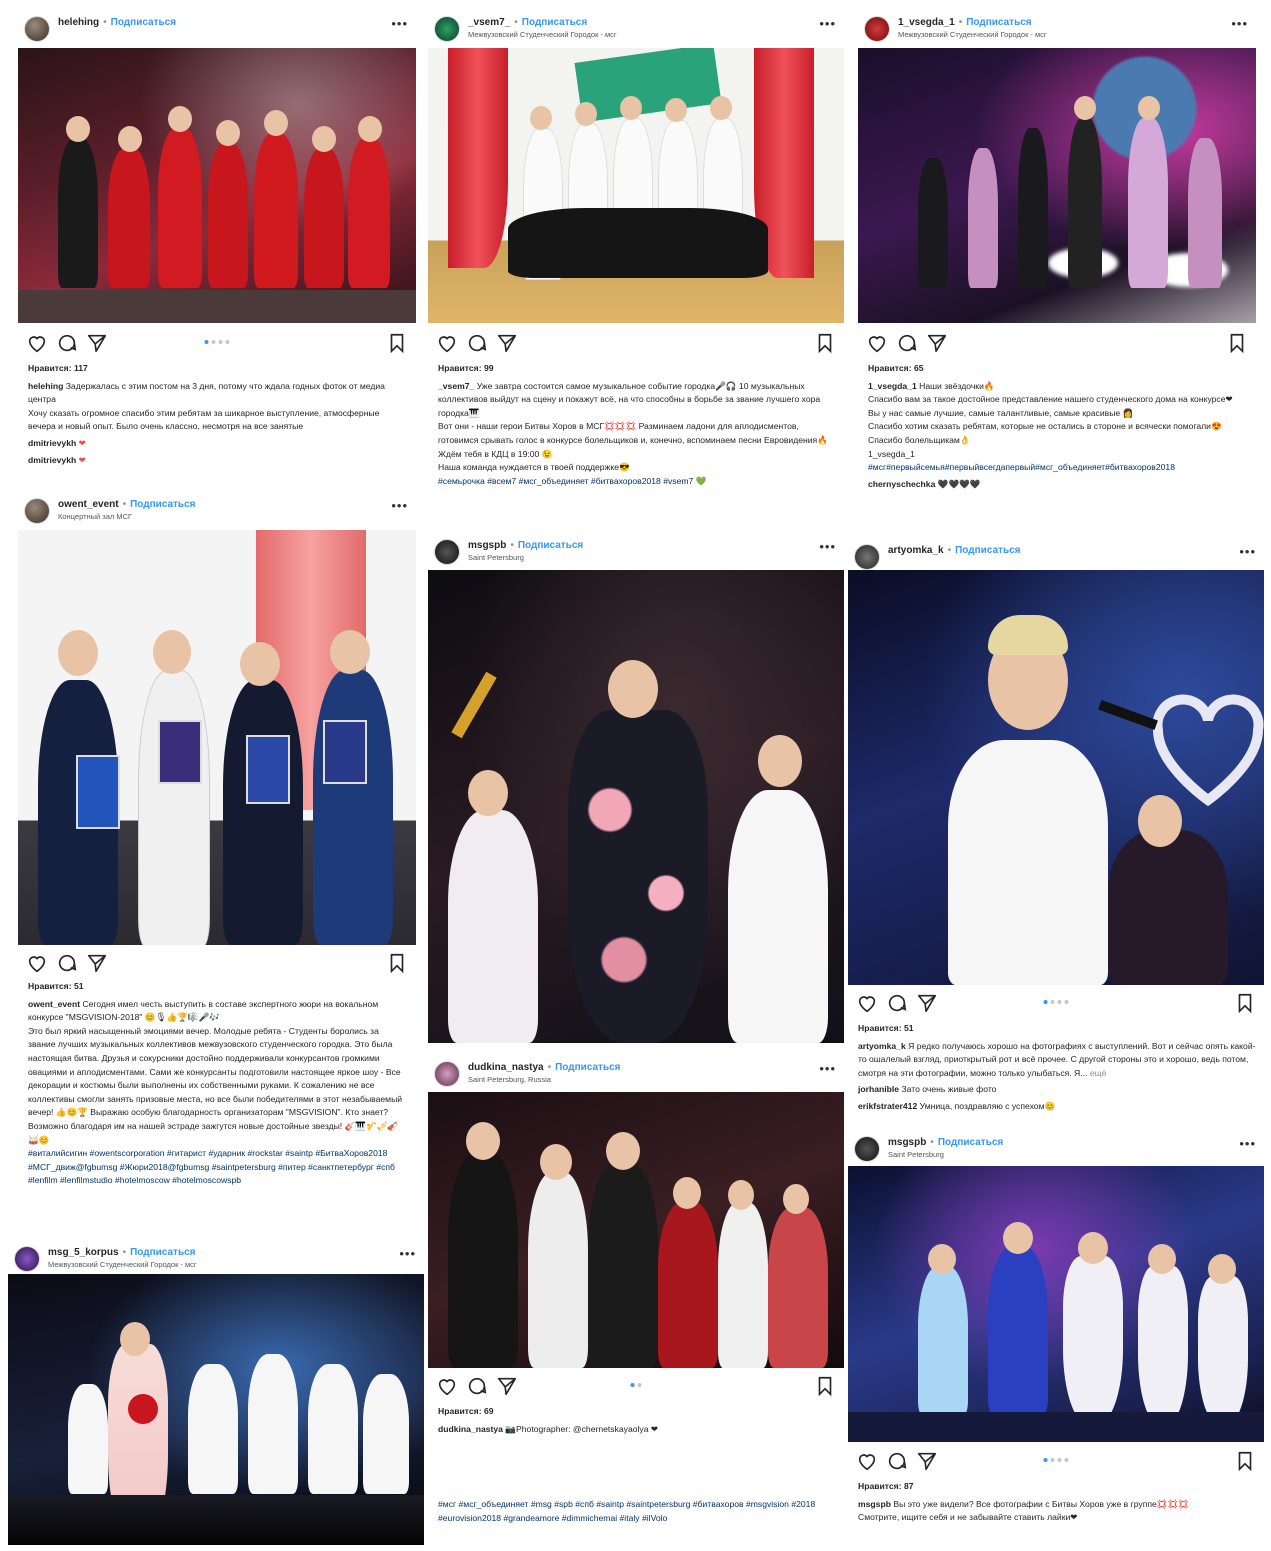 The image size is (1271, 1551). Describe the element at coordinates (882, 1046) in the screenshot. I see `caption-username: artyomka_k` at that location.